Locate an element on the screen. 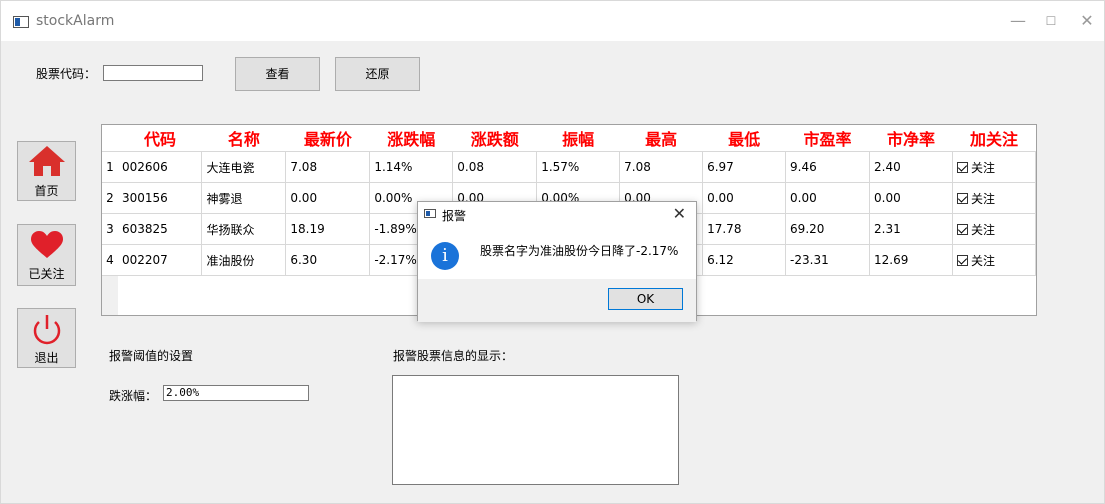 This screenshot has width=1105, height=504. cell-pe: 9.46 is located at coordinates (827, 167).